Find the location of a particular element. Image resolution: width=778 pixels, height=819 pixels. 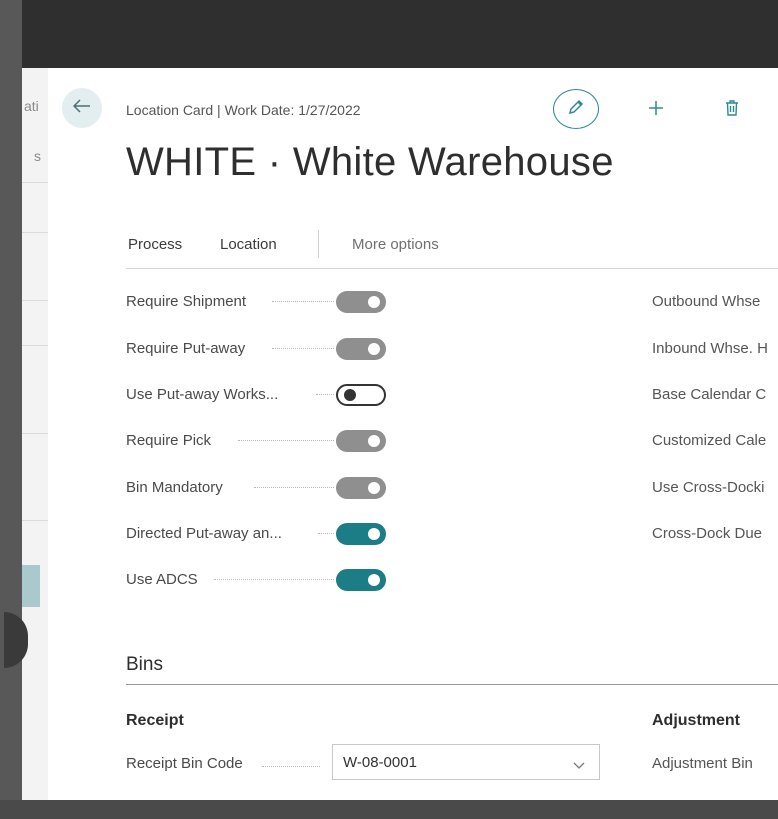

arrow-left-icon is located at coordinates (81, 108).